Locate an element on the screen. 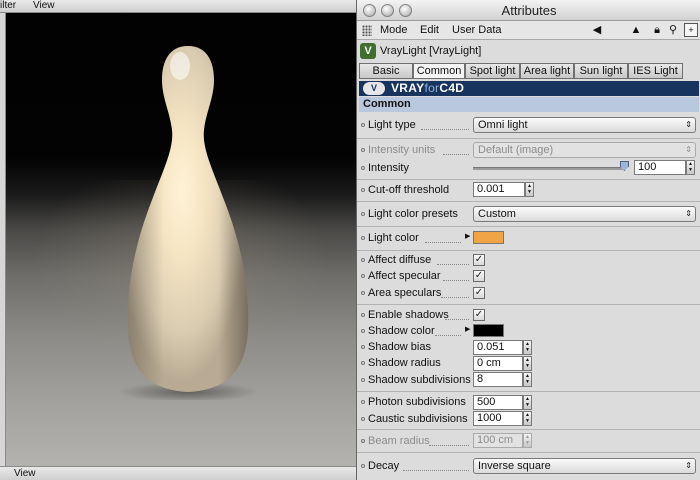 This screenshot has height=480, width=700. light-type-dropdown: Omni light ⇕ is located at coordinates (584, 125).